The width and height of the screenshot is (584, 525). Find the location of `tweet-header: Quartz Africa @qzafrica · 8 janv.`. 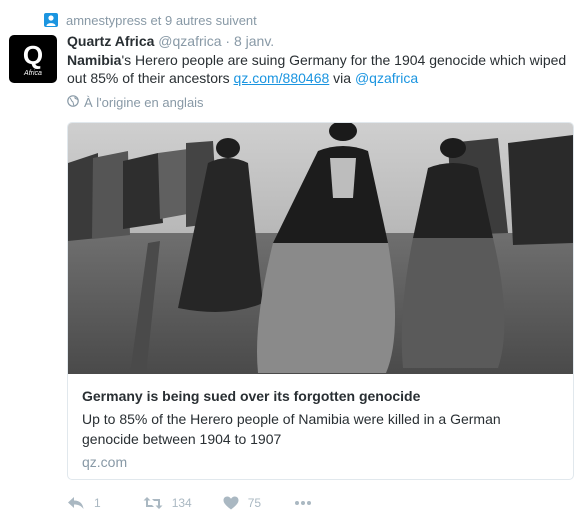

tweet-header: Quartz Africa @qzafrica · 8 janv. is located at coordinates (170, 41).